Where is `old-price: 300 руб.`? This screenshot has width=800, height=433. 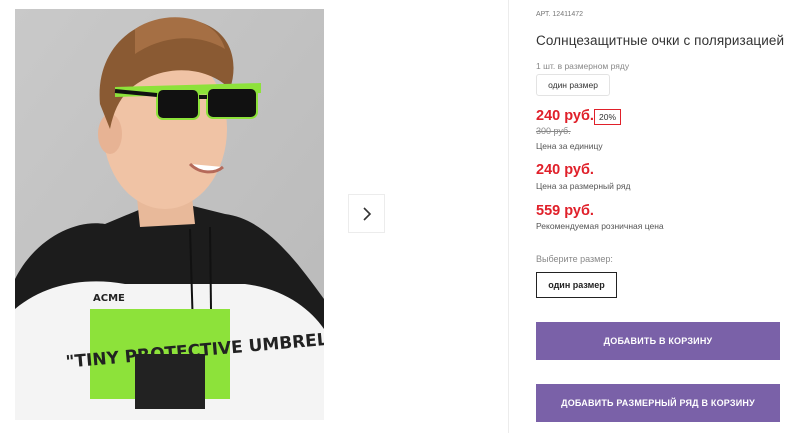
old-price: 300 руб. is located at coordinates (553, 131).